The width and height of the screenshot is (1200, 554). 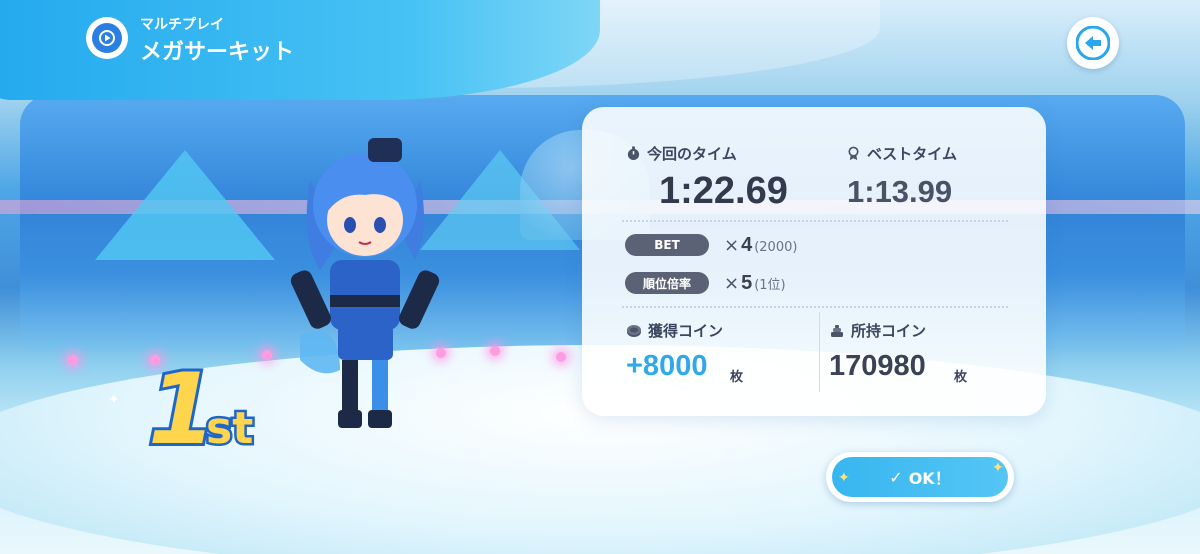 What do you see at coordinates (819, 352) in the screenshot?
I see `coin-divider` at bounding box center [819, 352].